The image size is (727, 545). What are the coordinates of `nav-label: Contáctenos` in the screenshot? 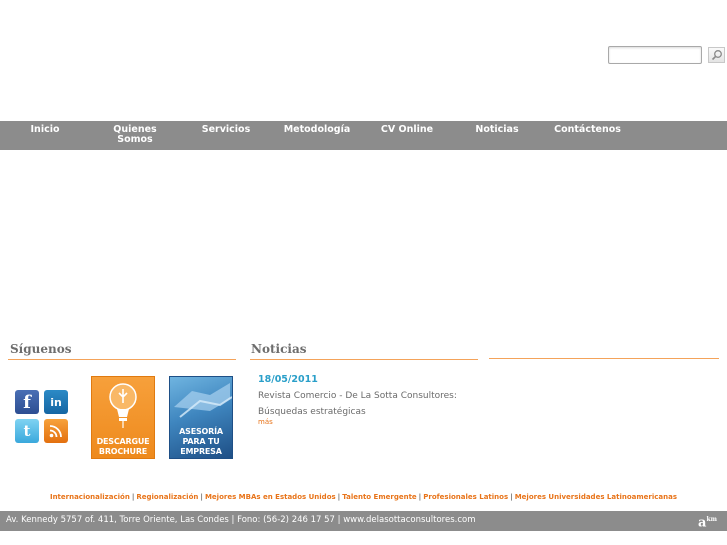 It's located at (587, 129).